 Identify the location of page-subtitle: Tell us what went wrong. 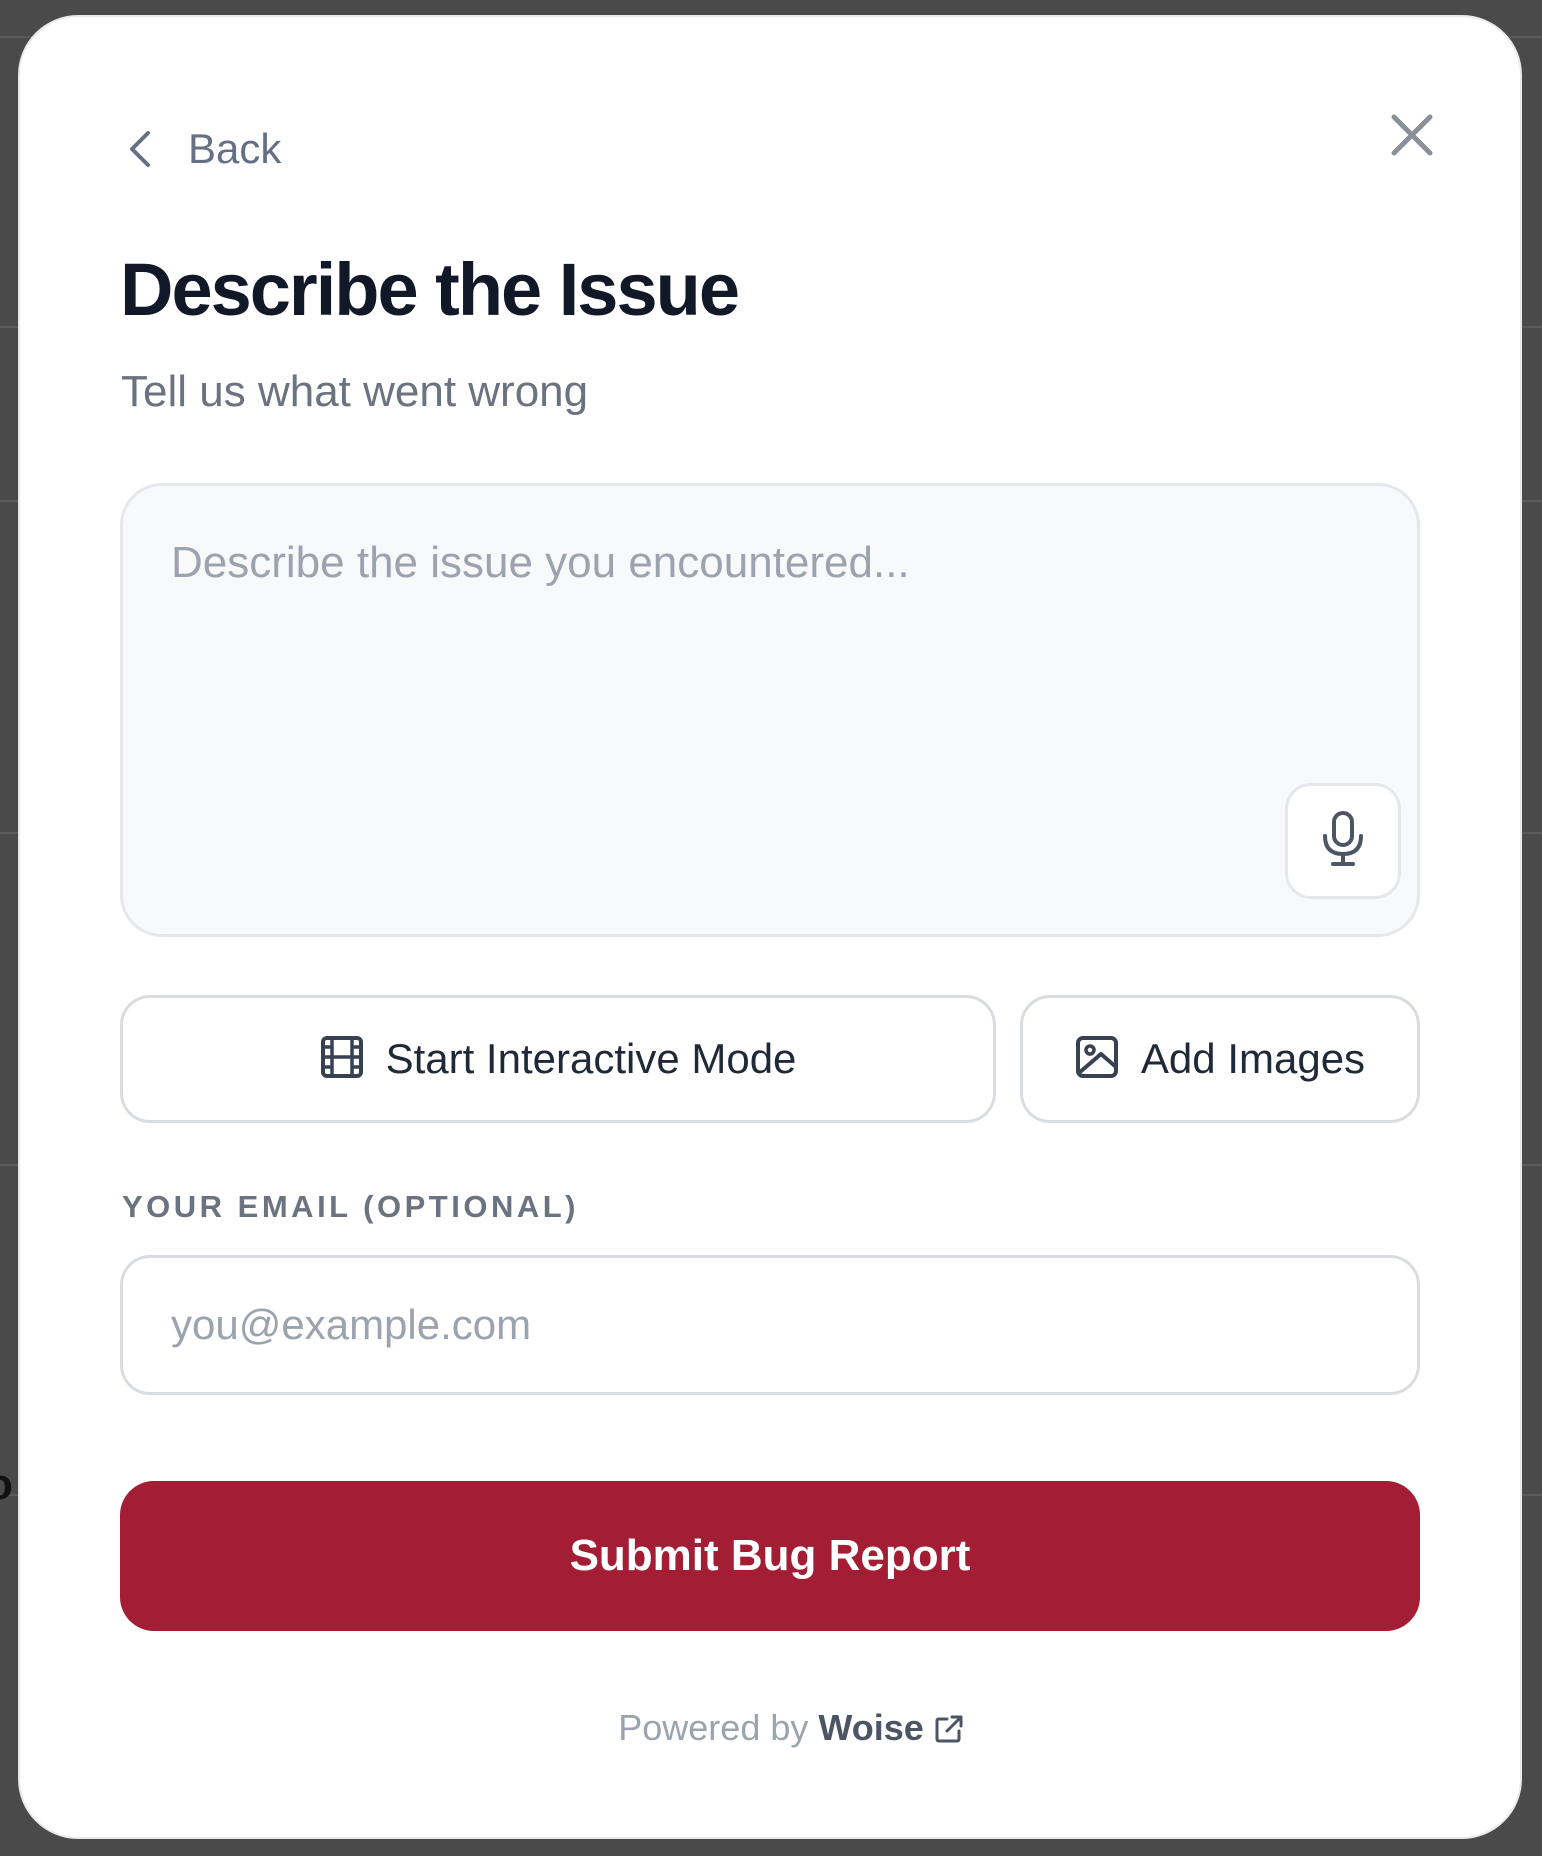
(355, 391).